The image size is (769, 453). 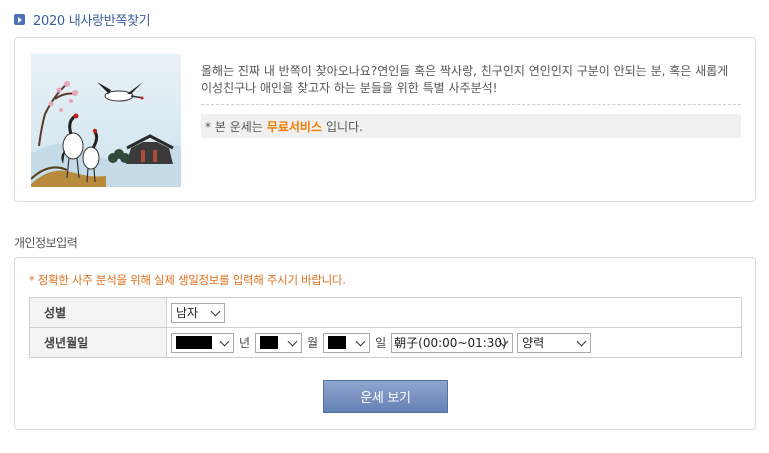 I want to click on year-select, so click(x=202, y=342).